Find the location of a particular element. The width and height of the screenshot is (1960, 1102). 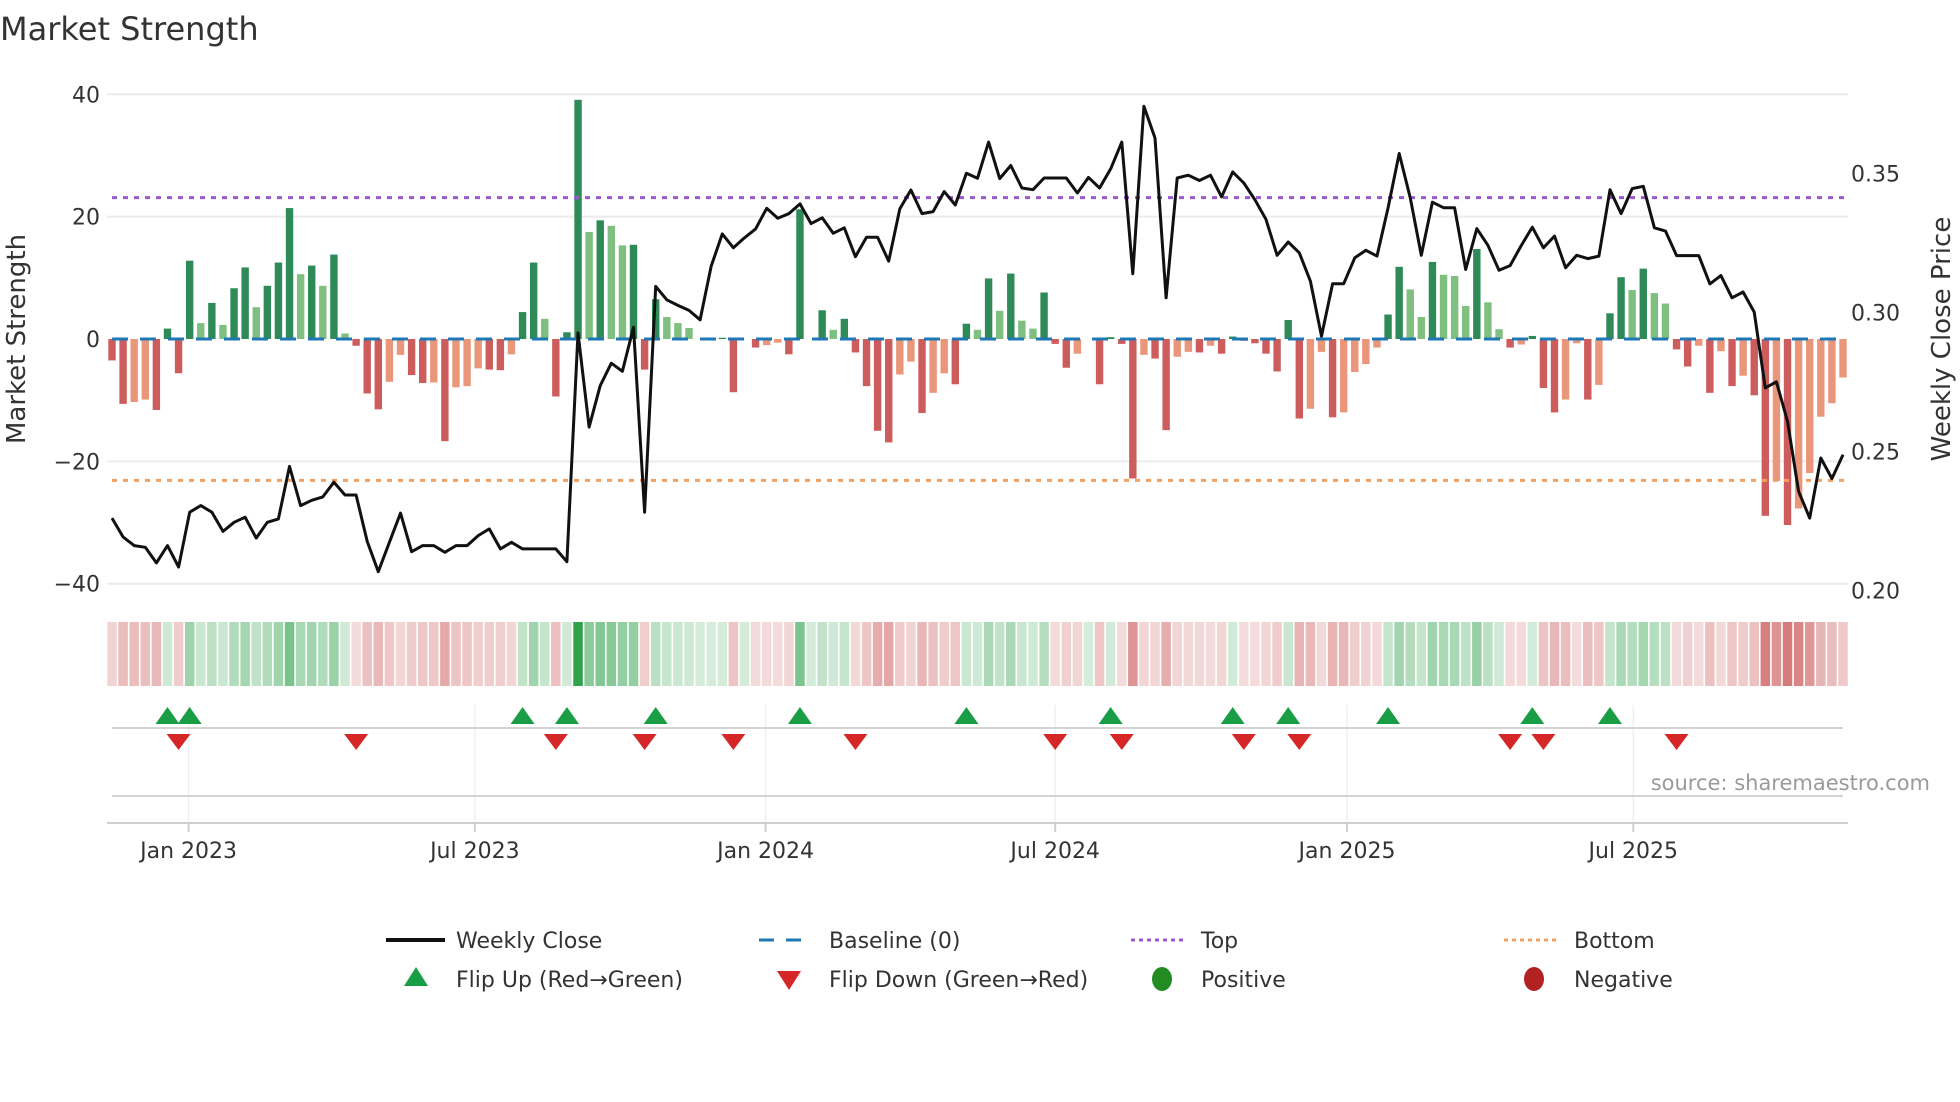

legend-item-baseline: Baseline (0) is located at coordinates (859, 941).